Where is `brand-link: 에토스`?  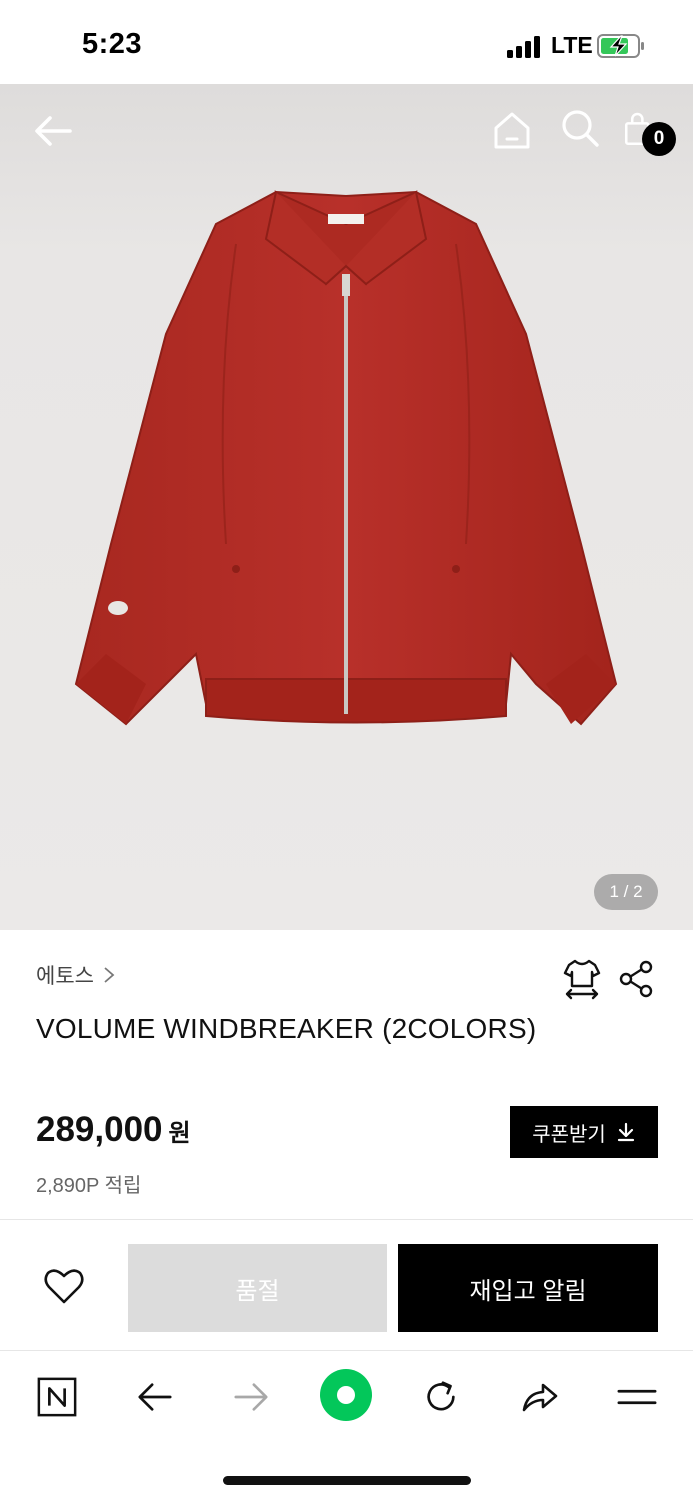 brand-link: 에토스 is located at coordinates (76, 975).